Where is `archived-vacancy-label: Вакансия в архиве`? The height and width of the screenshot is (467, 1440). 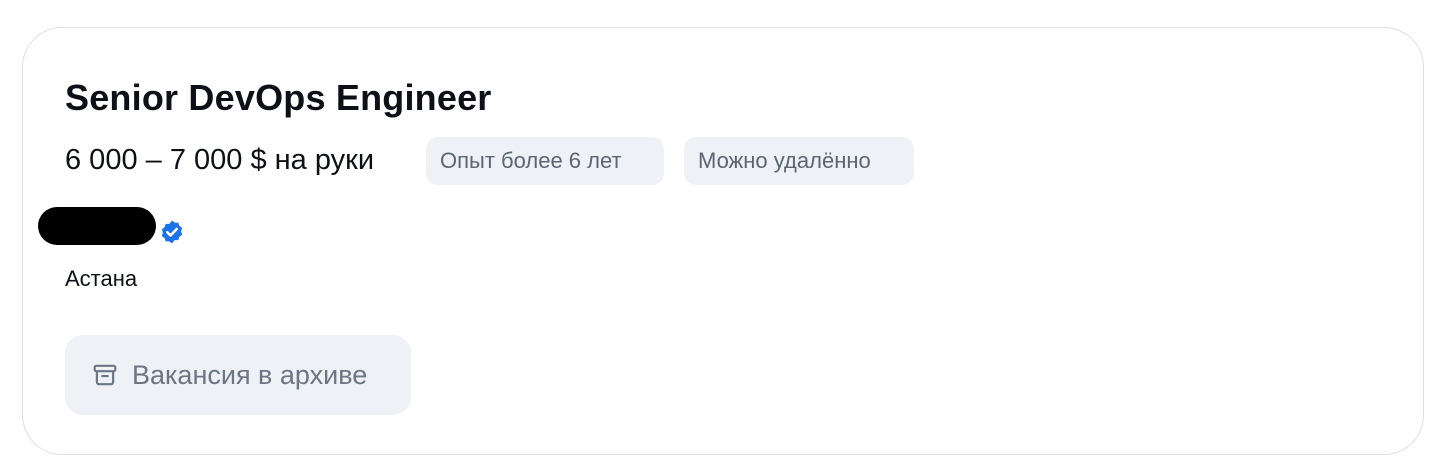 archived-vacancy-label: Вакансия в архиве is located at coordinates (250, 374).